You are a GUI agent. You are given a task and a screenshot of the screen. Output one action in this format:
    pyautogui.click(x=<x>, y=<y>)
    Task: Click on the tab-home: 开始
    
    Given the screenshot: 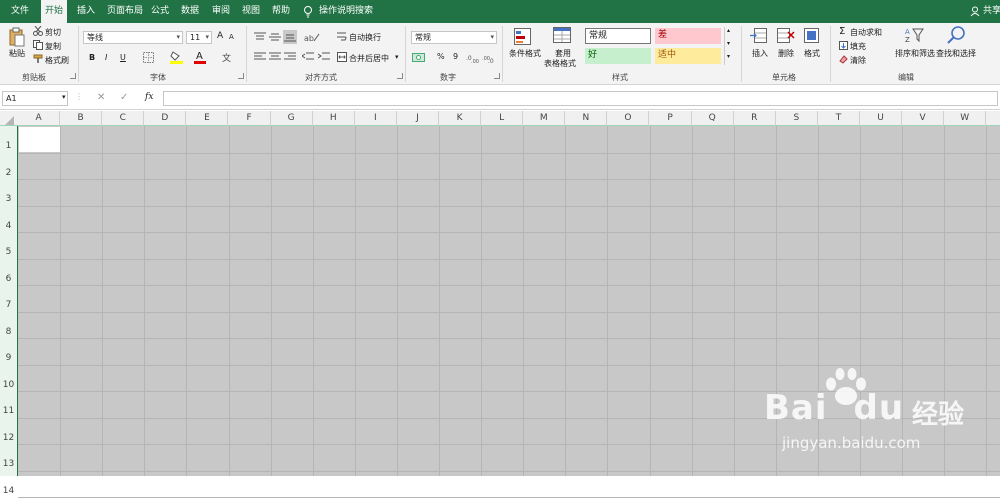 What is the action you would take?
    pyautogui.click(x=54, y=11)
    